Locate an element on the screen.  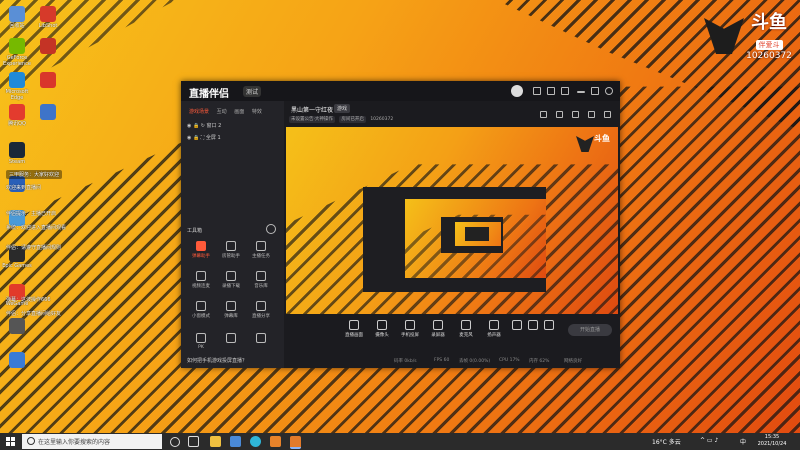
desktop-icon: 回收站 is located at coordinates (17, 17).